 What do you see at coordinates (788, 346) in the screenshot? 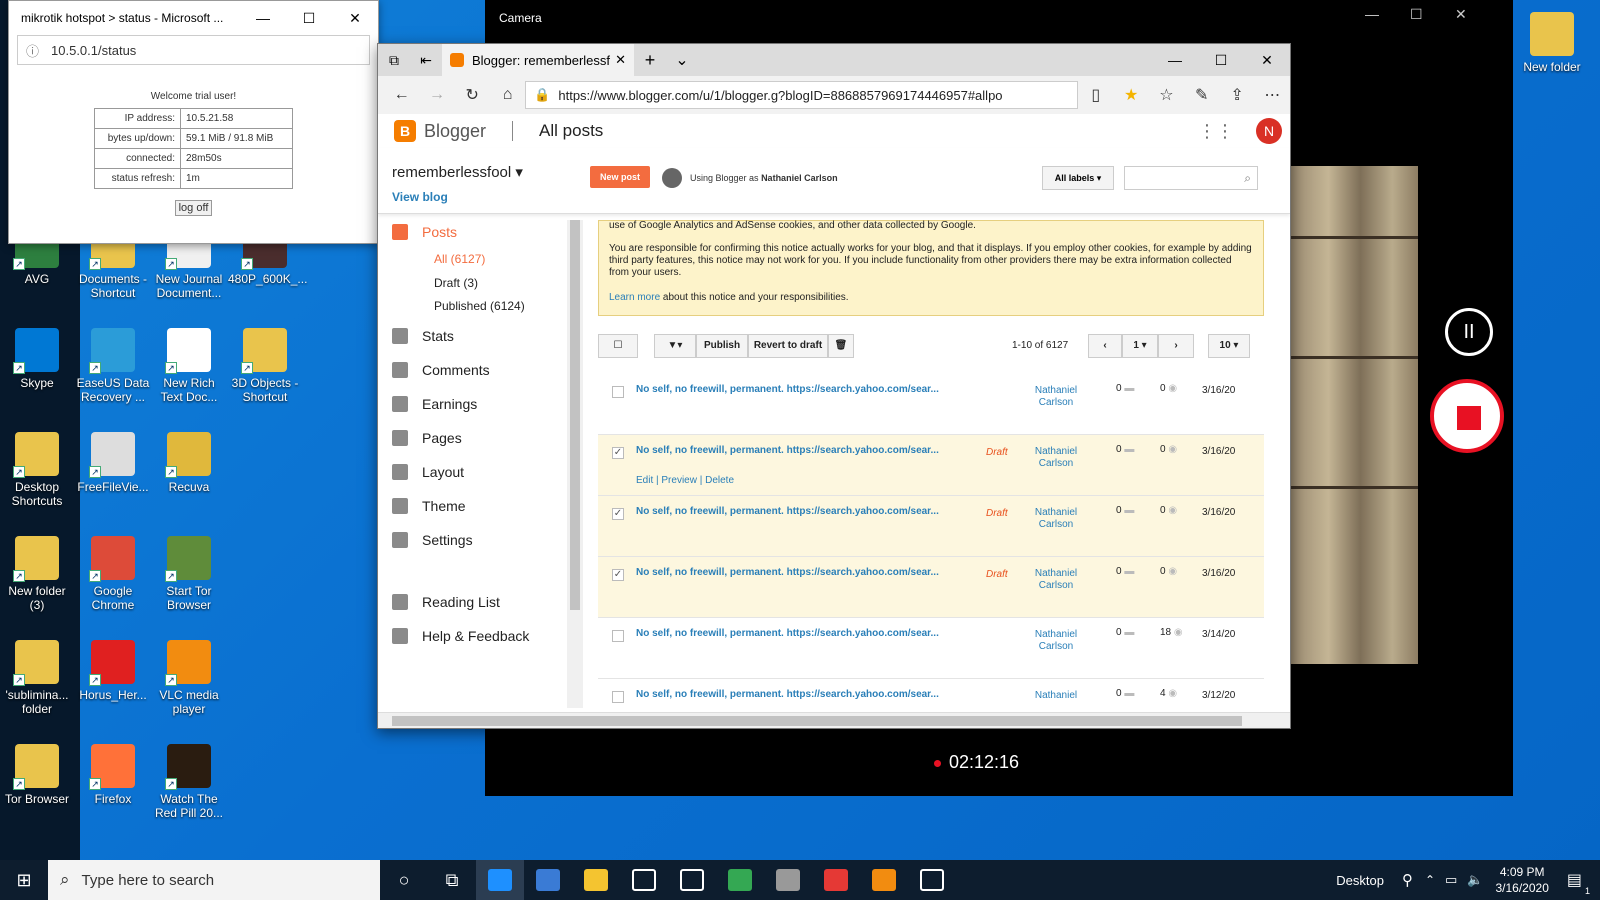
I see `revert-to-draft-button: Revert to draft` at bounding box center [788, 346].